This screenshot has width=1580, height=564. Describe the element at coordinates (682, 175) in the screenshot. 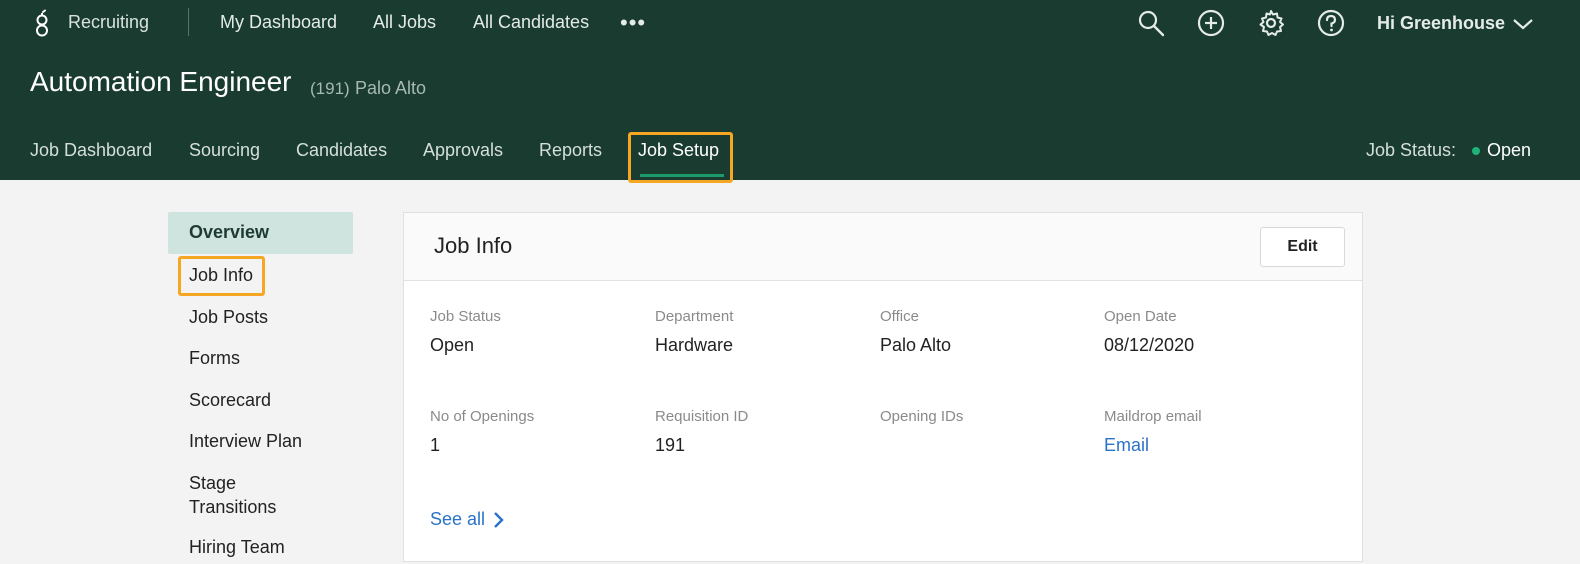

I see `active-tab-indicator` at that location.